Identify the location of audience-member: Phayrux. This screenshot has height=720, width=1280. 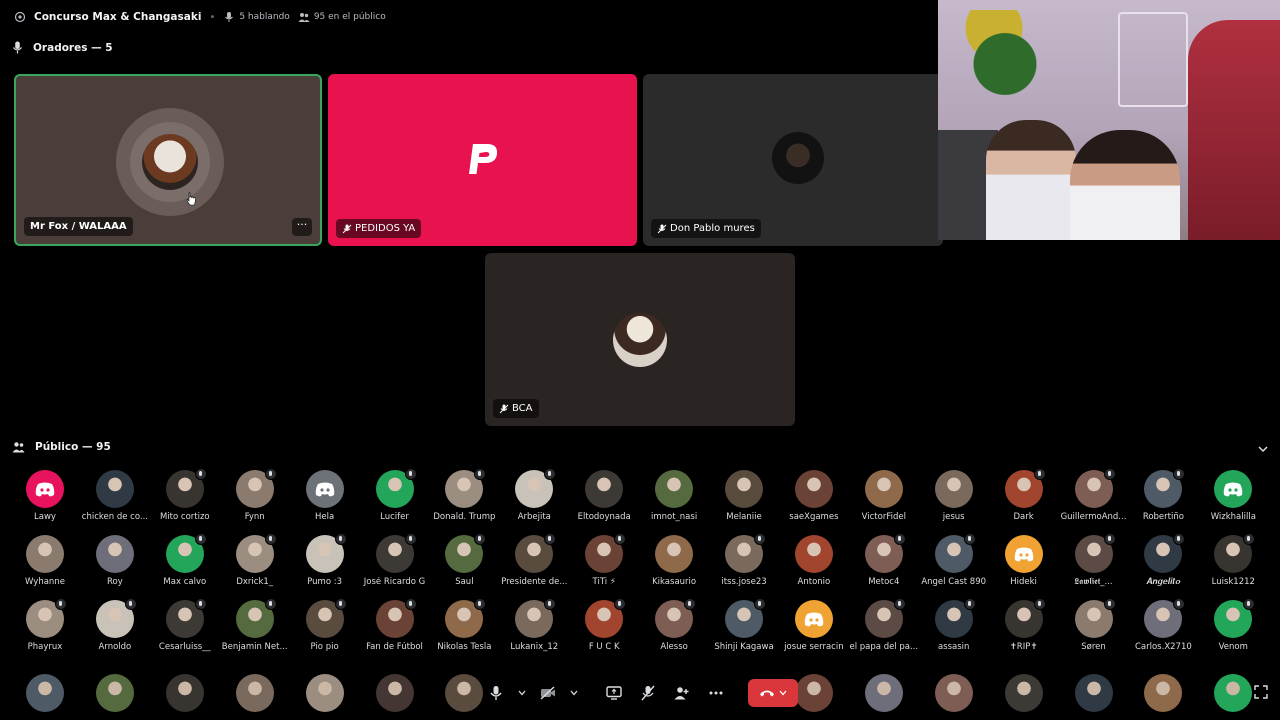
(45, 625).